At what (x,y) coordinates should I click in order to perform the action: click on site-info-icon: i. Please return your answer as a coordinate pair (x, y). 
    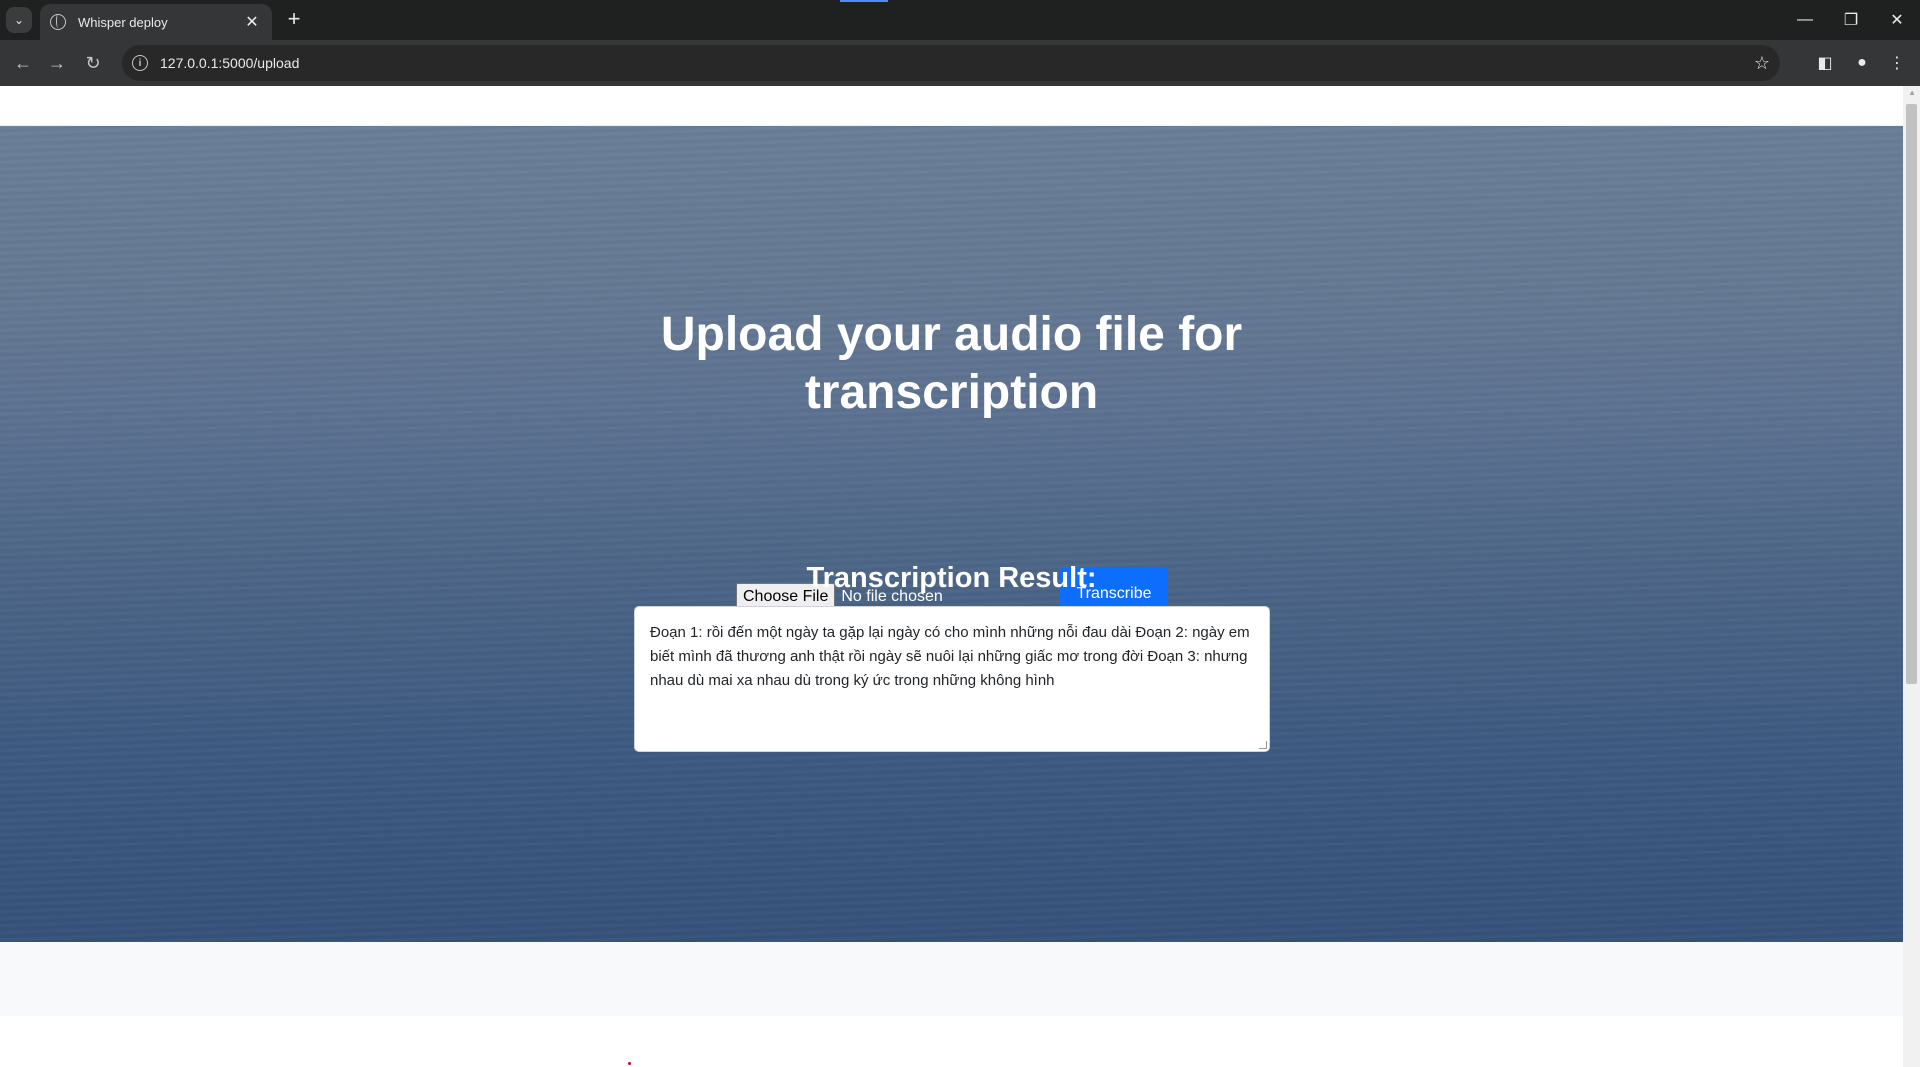
    Looking at the image, I should click on (140, 63).